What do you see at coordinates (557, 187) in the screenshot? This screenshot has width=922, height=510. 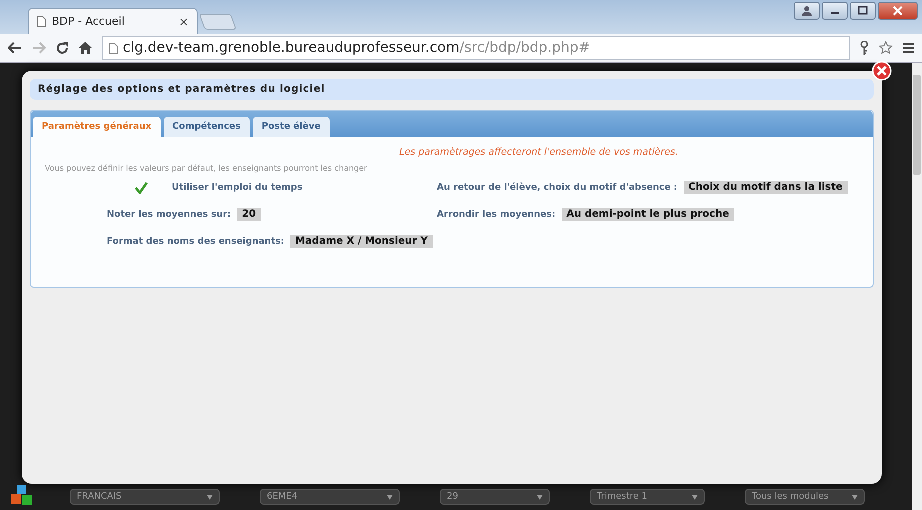 I see `absence-reason-label: Au retour de l'élève, choix du motif d'absence :` at bounding box center [557, 187].